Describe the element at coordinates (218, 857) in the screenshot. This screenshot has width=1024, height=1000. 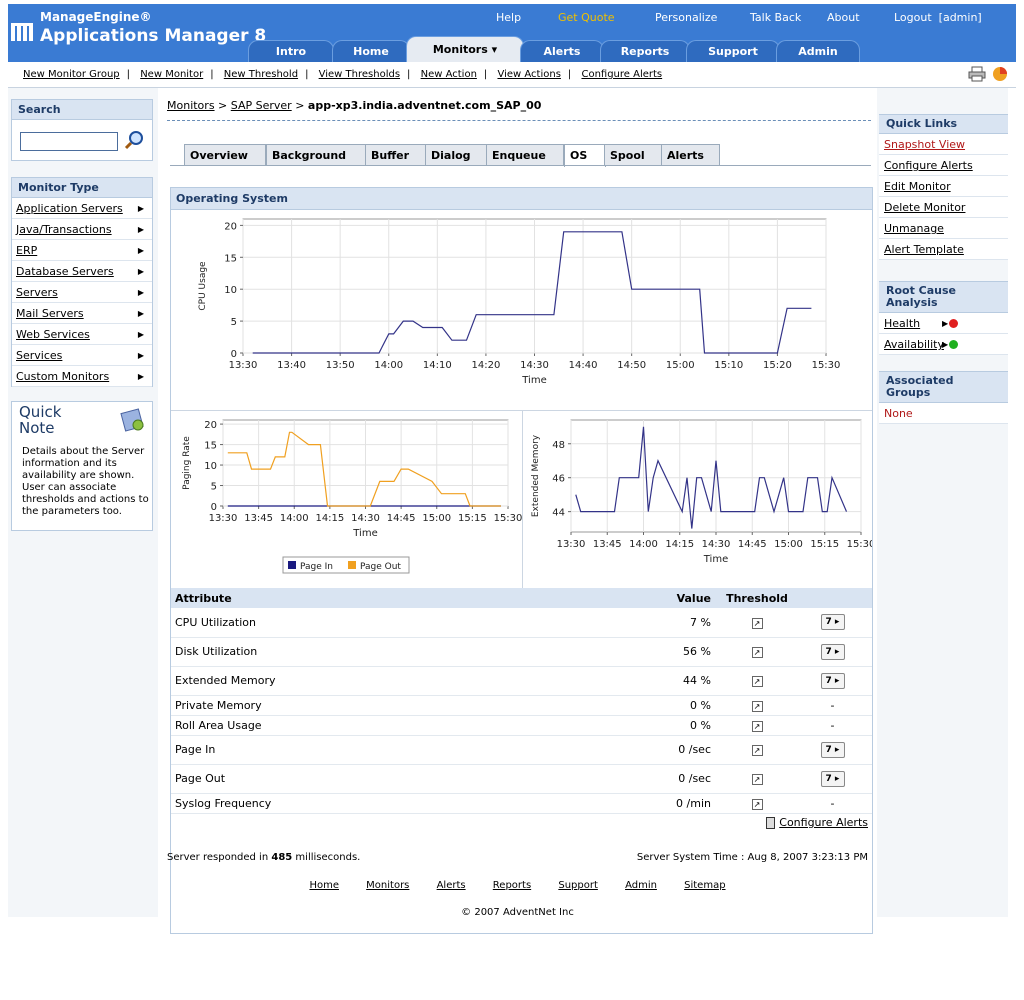
I see `response-prefix: Server responded in` at that location.